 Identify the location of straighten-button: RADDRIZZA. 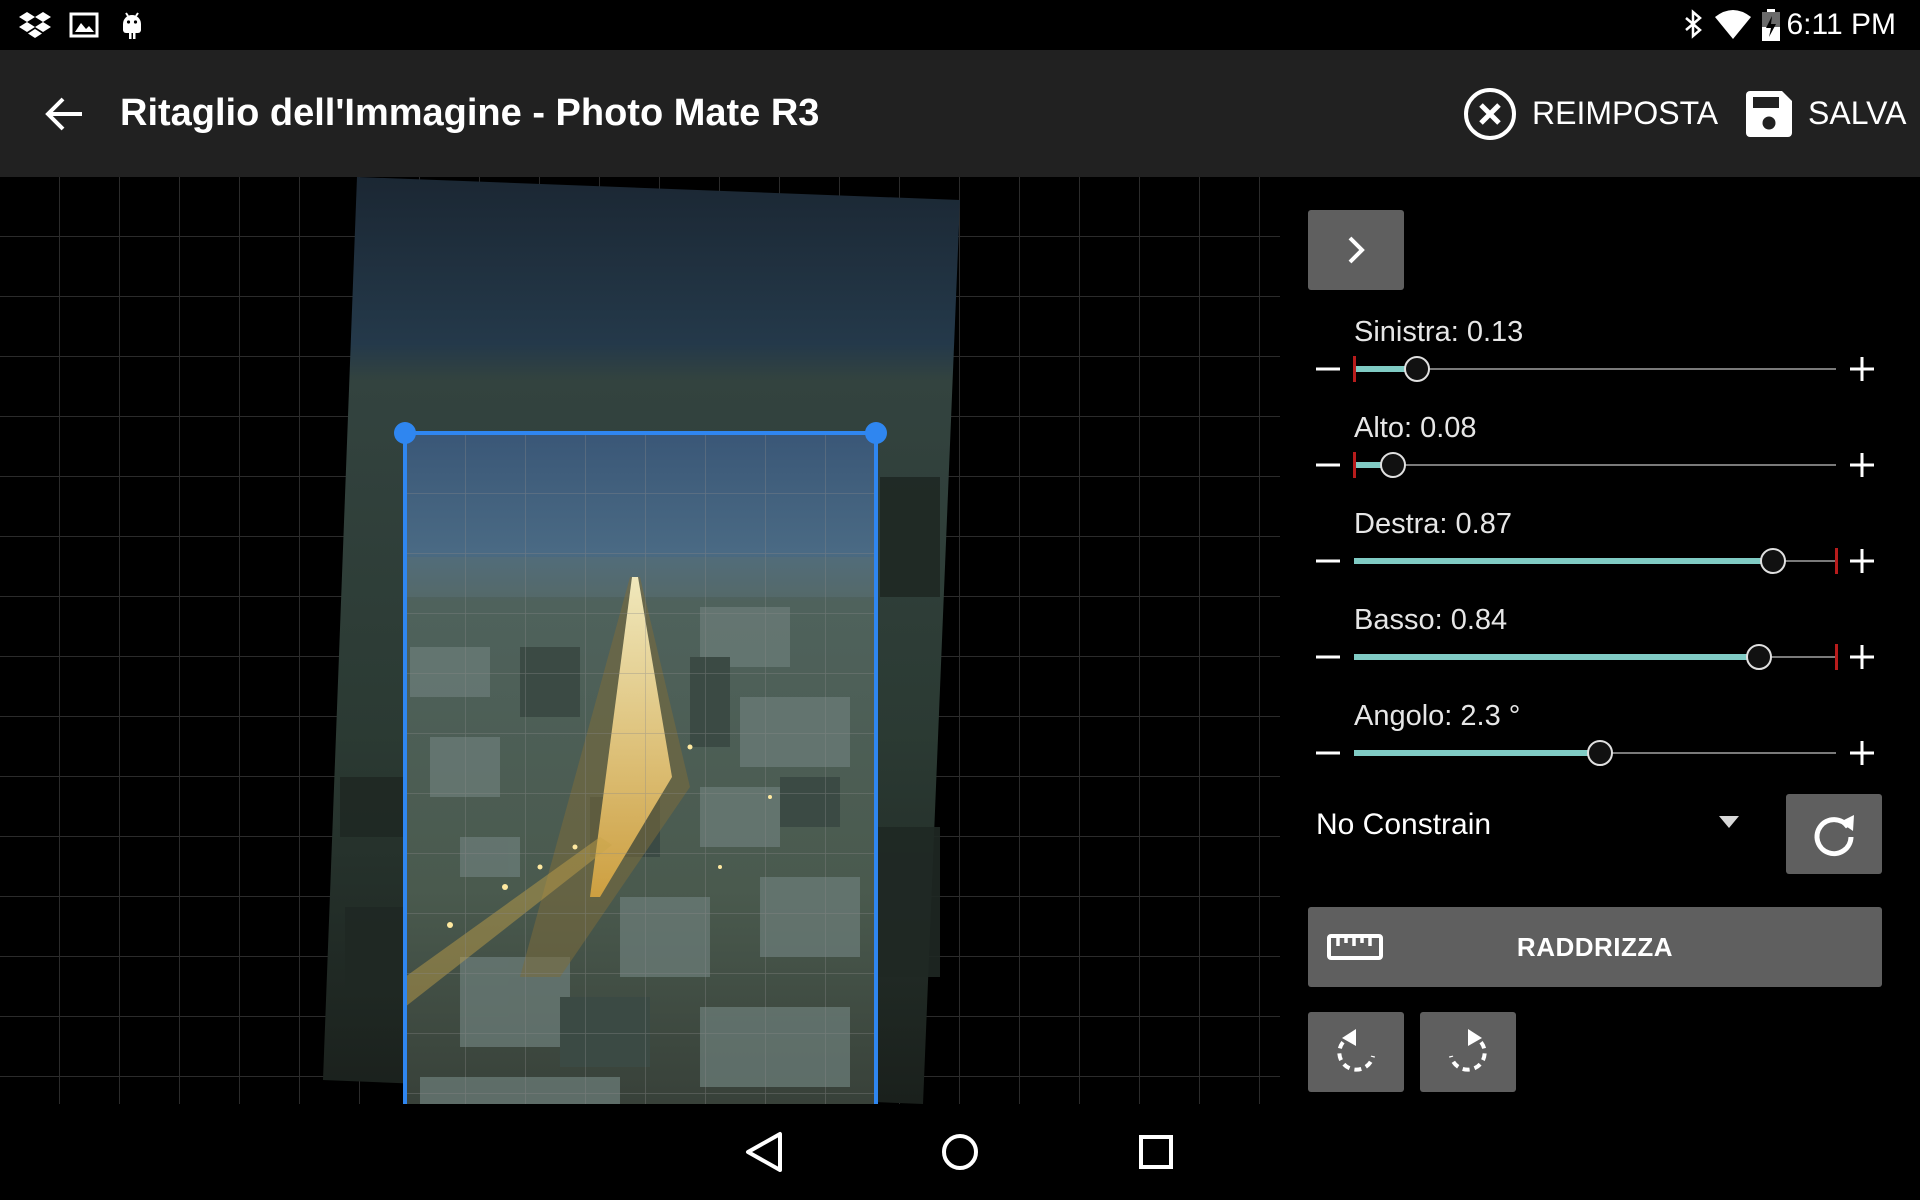
(1595, 947).